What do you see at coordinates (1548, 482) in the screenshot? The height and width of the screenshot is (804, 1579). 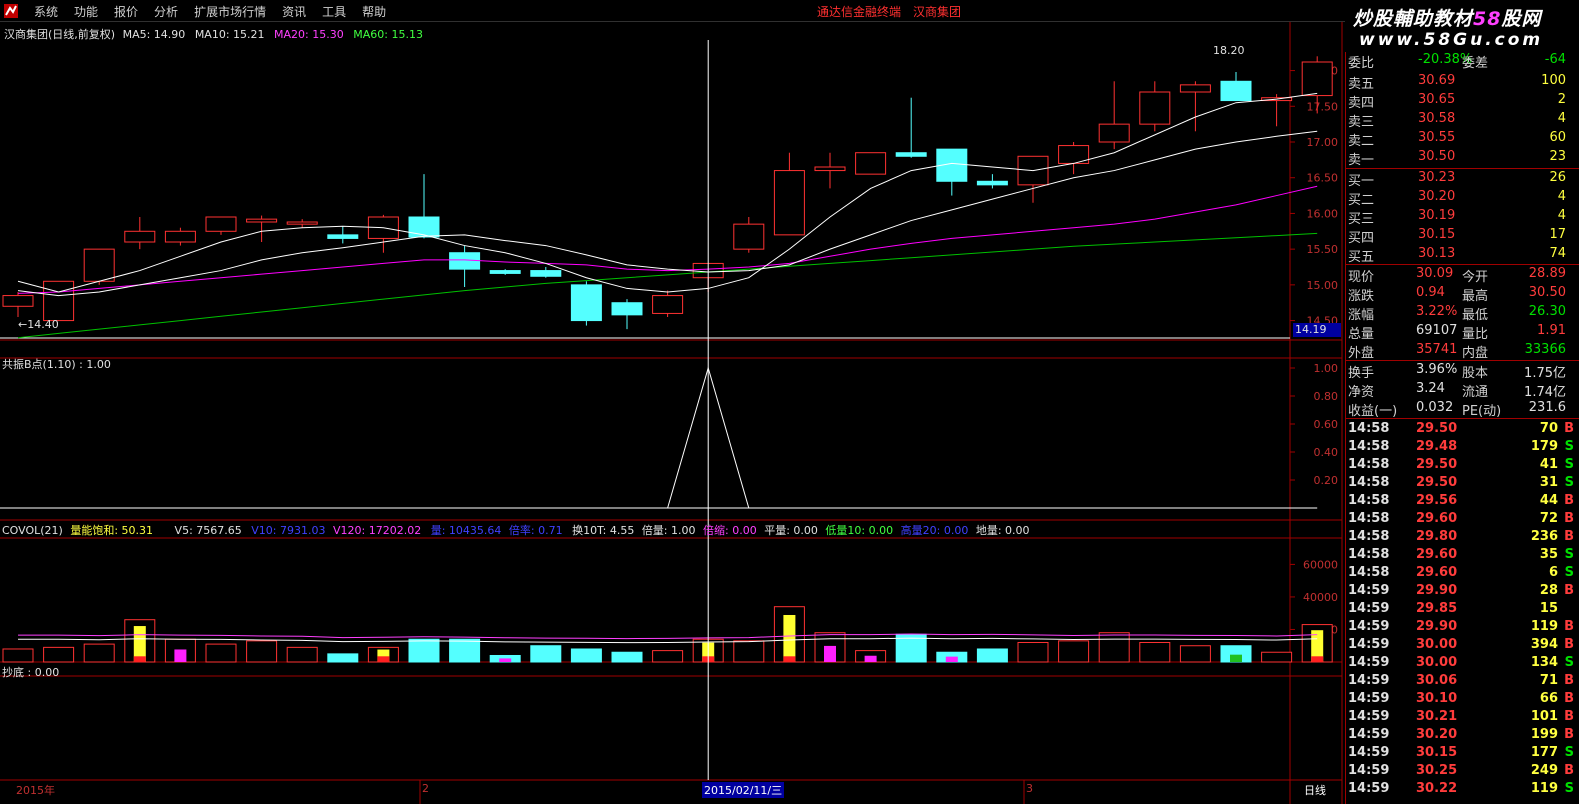 I see `tick-volume: 31` at bounding box center [1548, 482].